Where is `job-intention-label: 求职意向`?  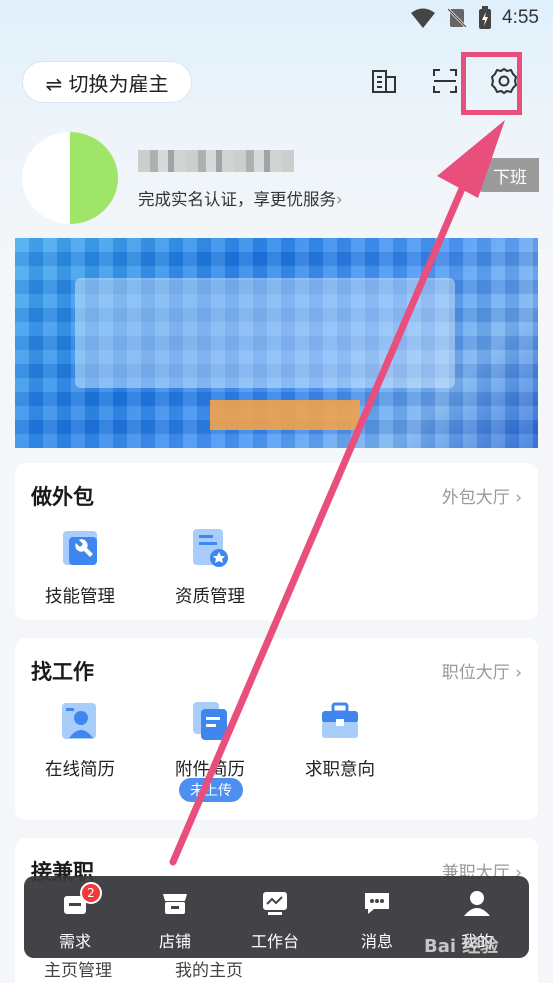 job-intention-label: 求职意向 is located at coordinates (340, 770).